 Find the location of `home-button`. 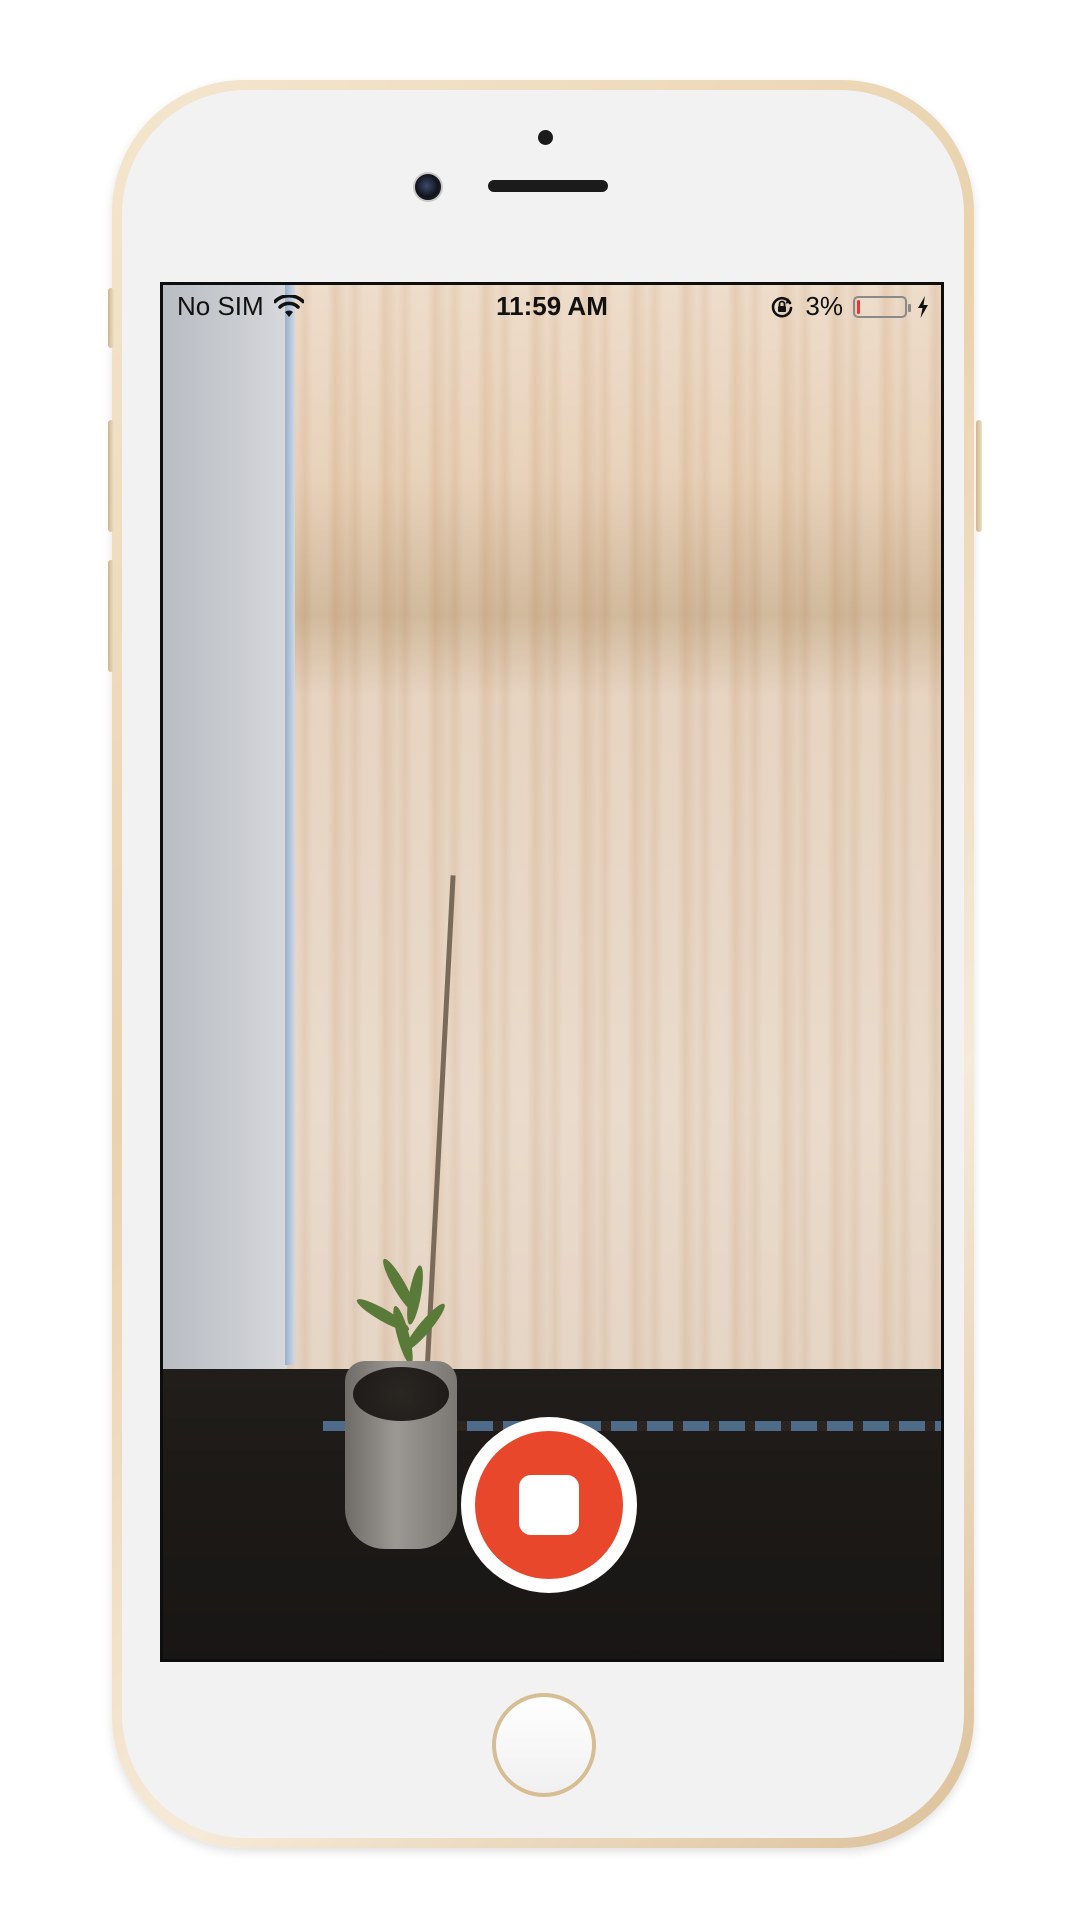

home-button is located at coordinates (544, 1745).